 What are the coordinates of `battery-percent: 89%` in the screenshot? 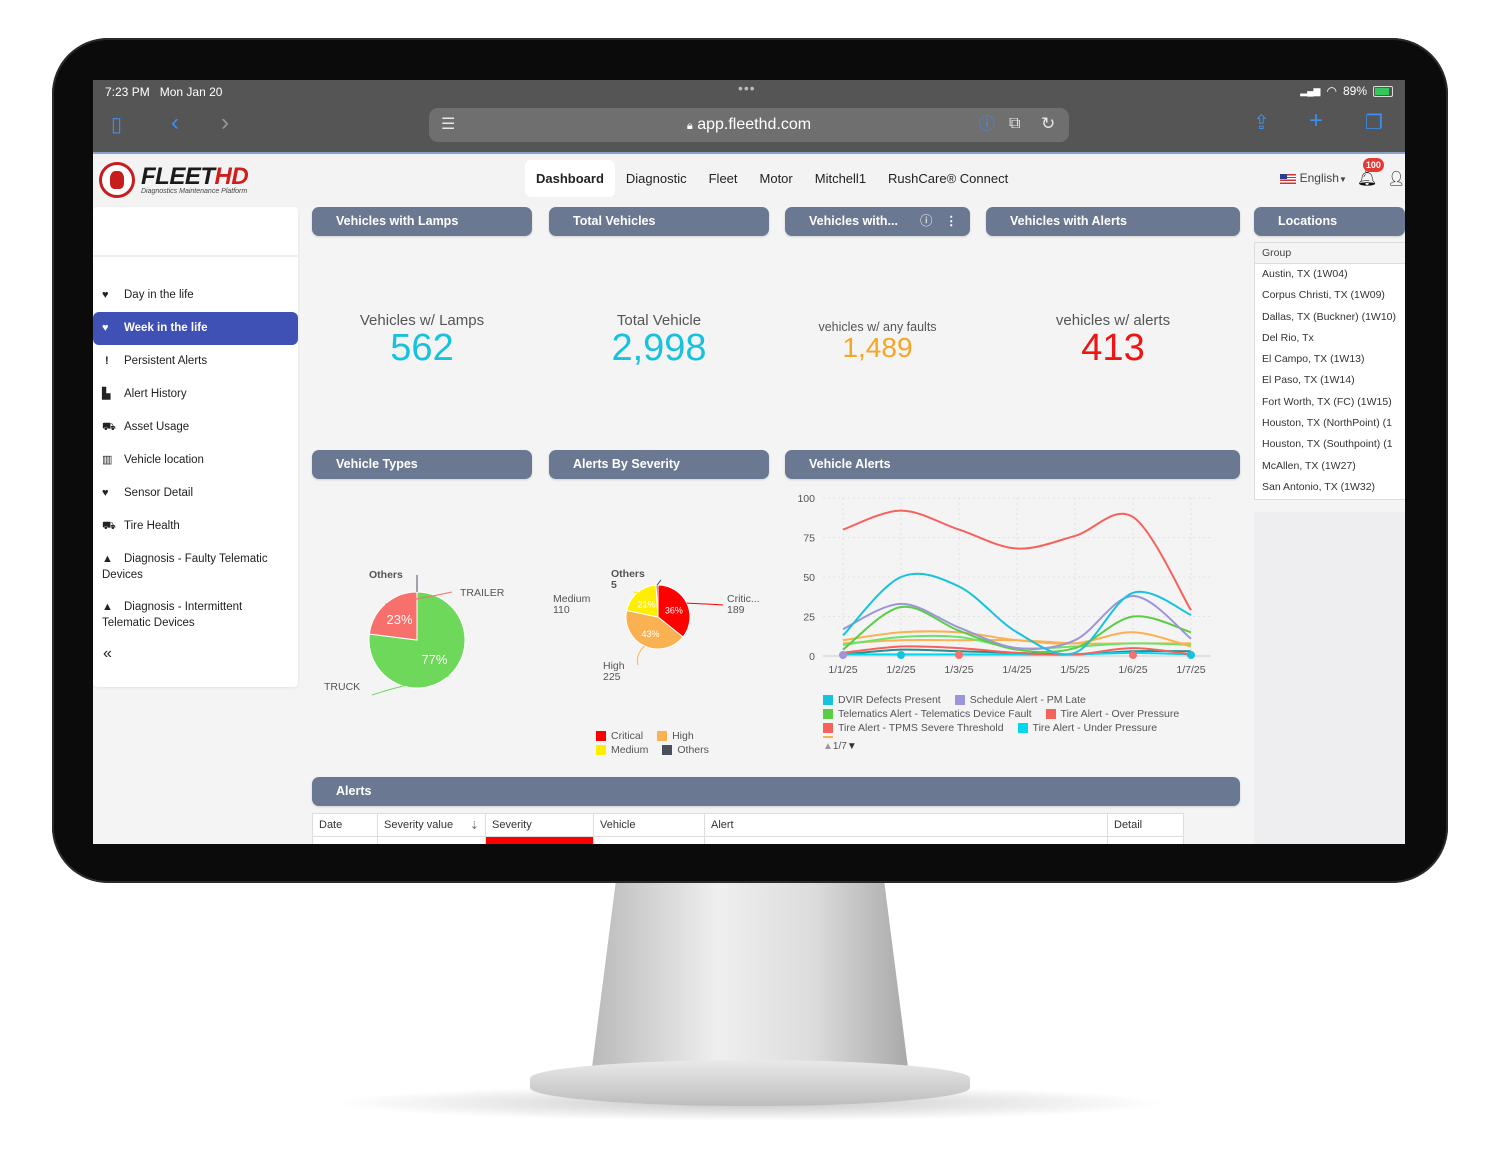 It's located at (1354, 91).